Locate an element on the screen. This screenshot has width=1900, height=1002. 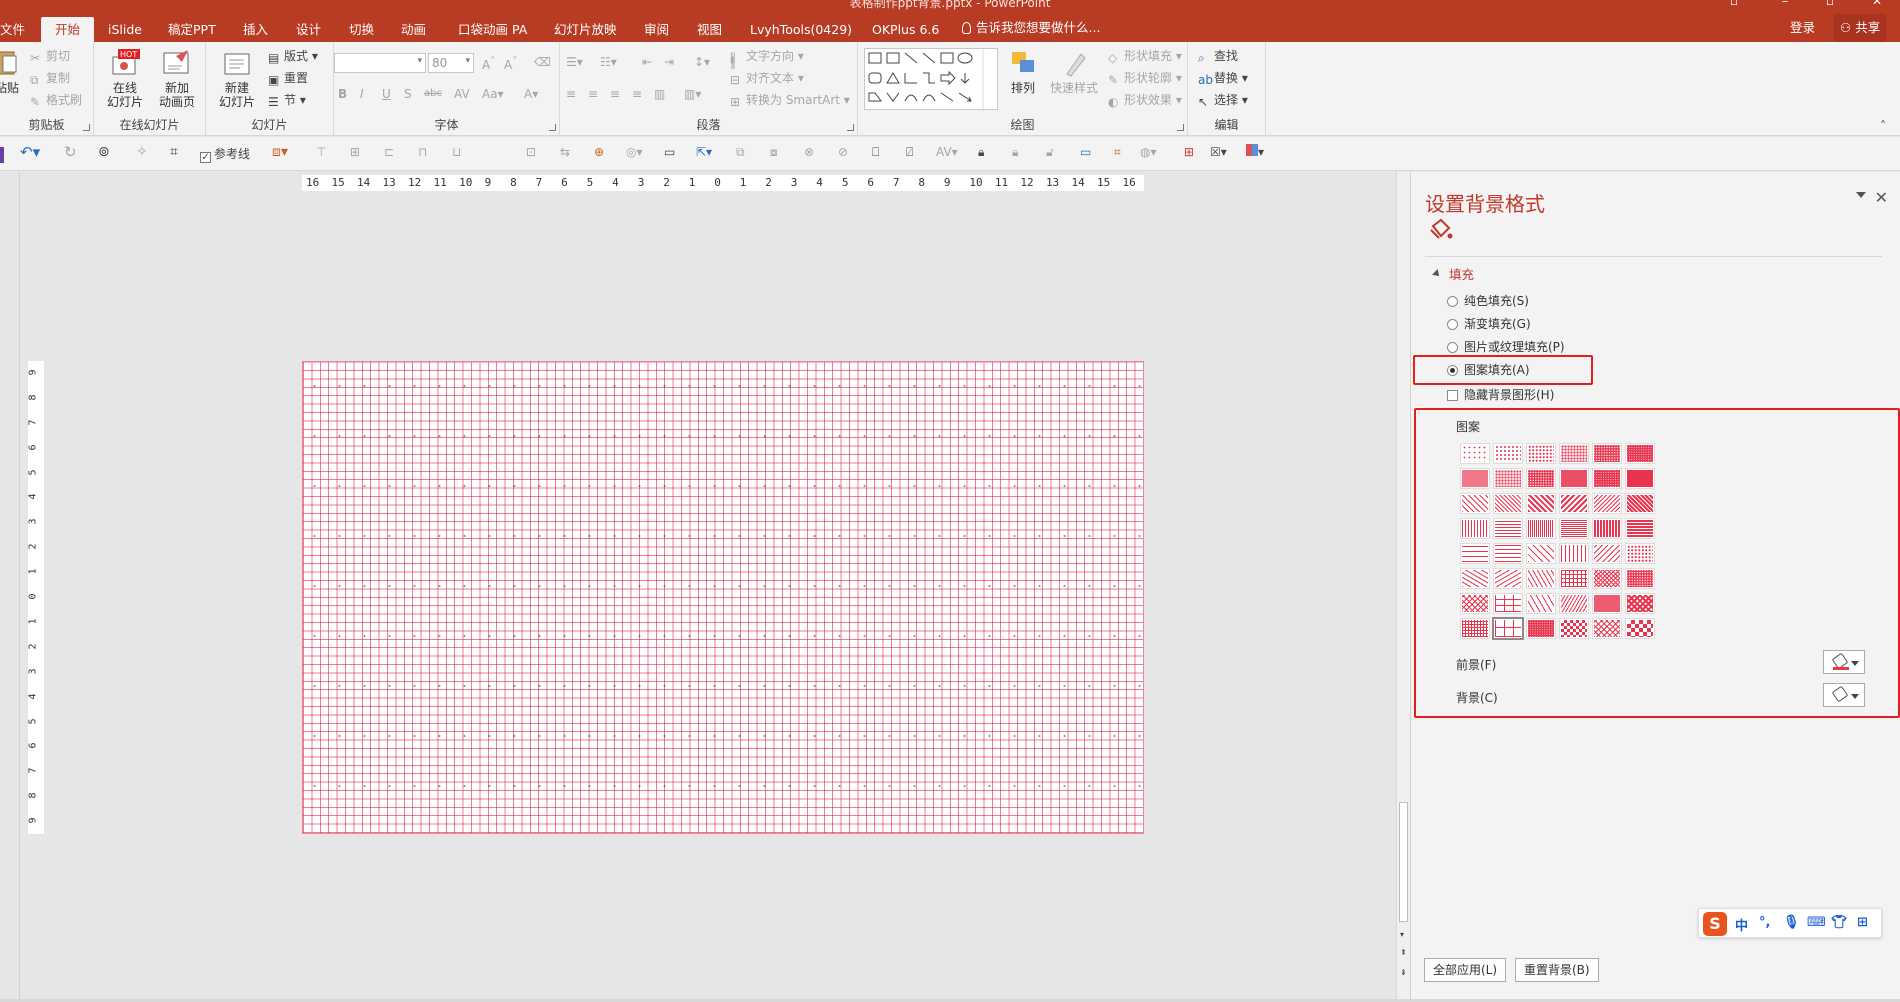
tab-home: 开始 is located at coordinates (68, 29).